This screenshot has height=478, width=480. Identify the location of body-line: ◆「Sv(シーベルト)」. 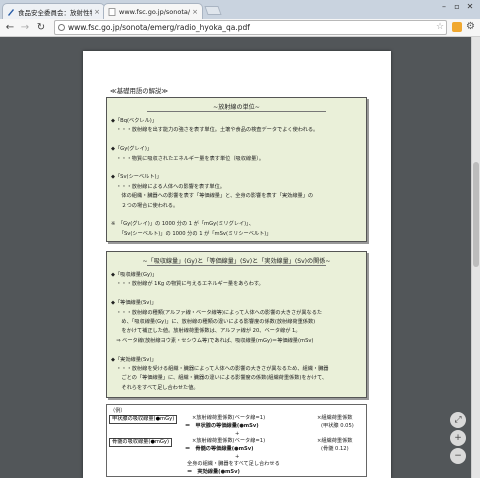
(136, 177).